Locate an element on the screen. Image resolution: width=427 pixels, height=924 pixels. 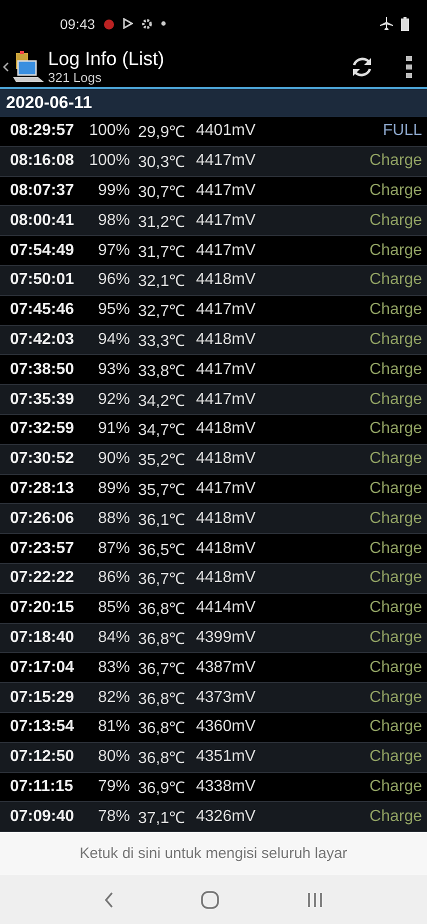
battery-percent: 93% is located at coordinates (113, 369).